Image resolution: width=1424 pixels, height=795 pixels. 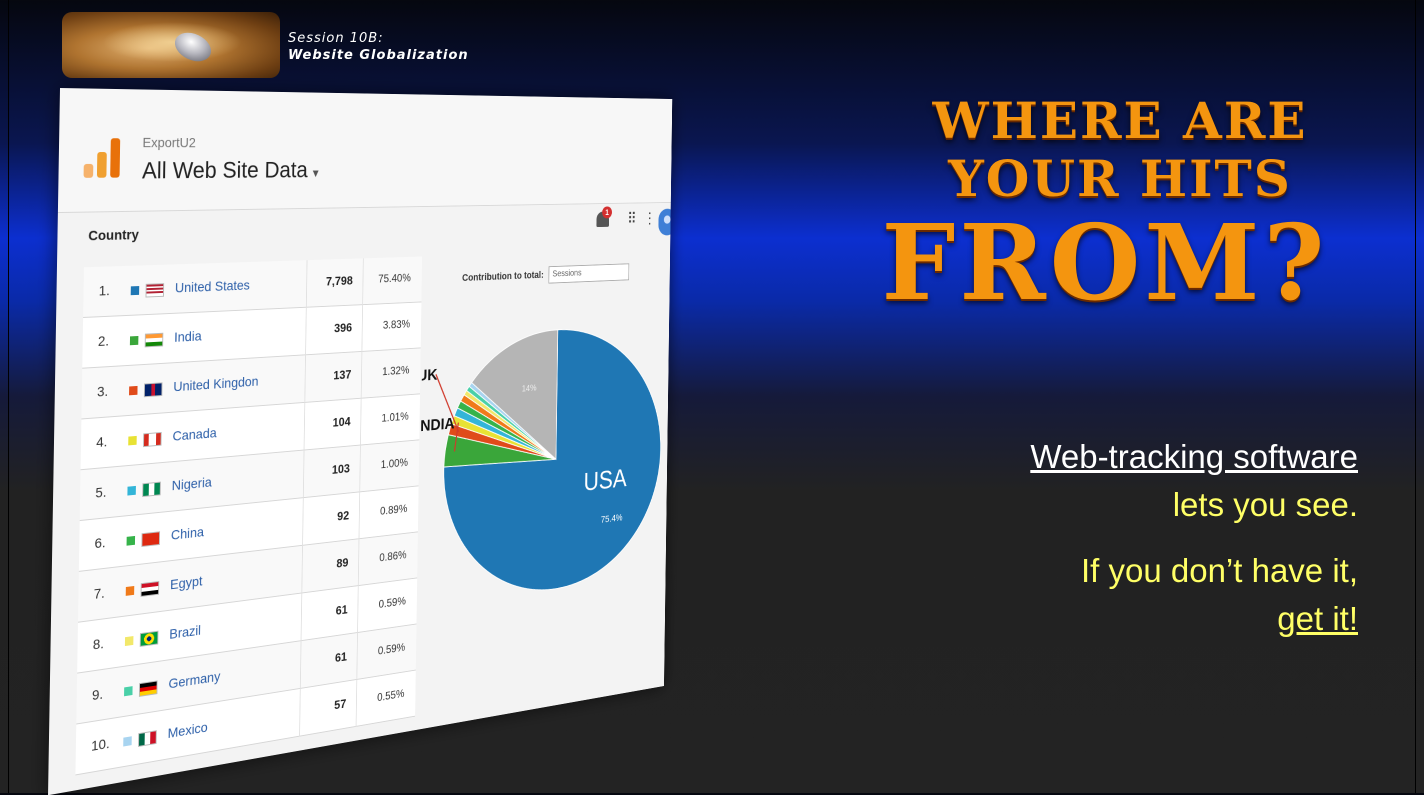 I want to click on account-name: ExportU2, so click(x=169, y=142).